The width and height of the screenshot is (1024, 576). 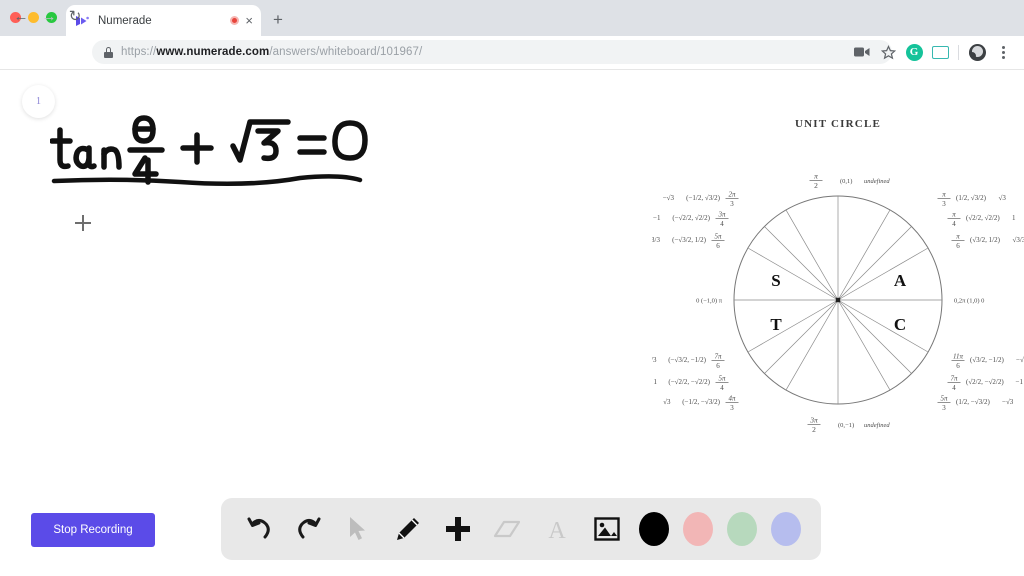 I want to click on text-icon: A, so click(x=557, y=529).